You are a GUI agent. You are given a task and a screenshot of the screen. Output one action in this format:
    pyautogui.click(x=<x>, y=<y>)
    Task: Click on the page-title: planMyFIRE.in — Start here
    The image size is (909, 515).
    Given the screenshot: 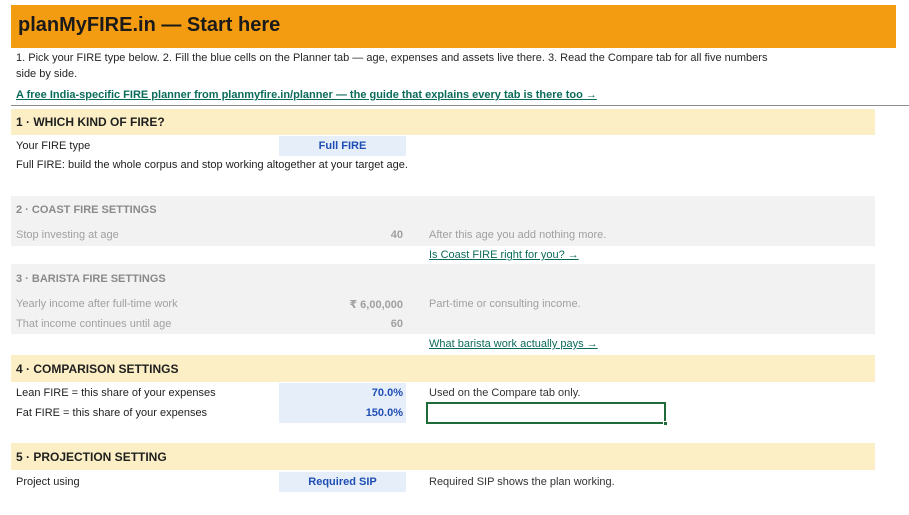 What is the action you would take?
    pyautogui.click(x=149, y=25)
    